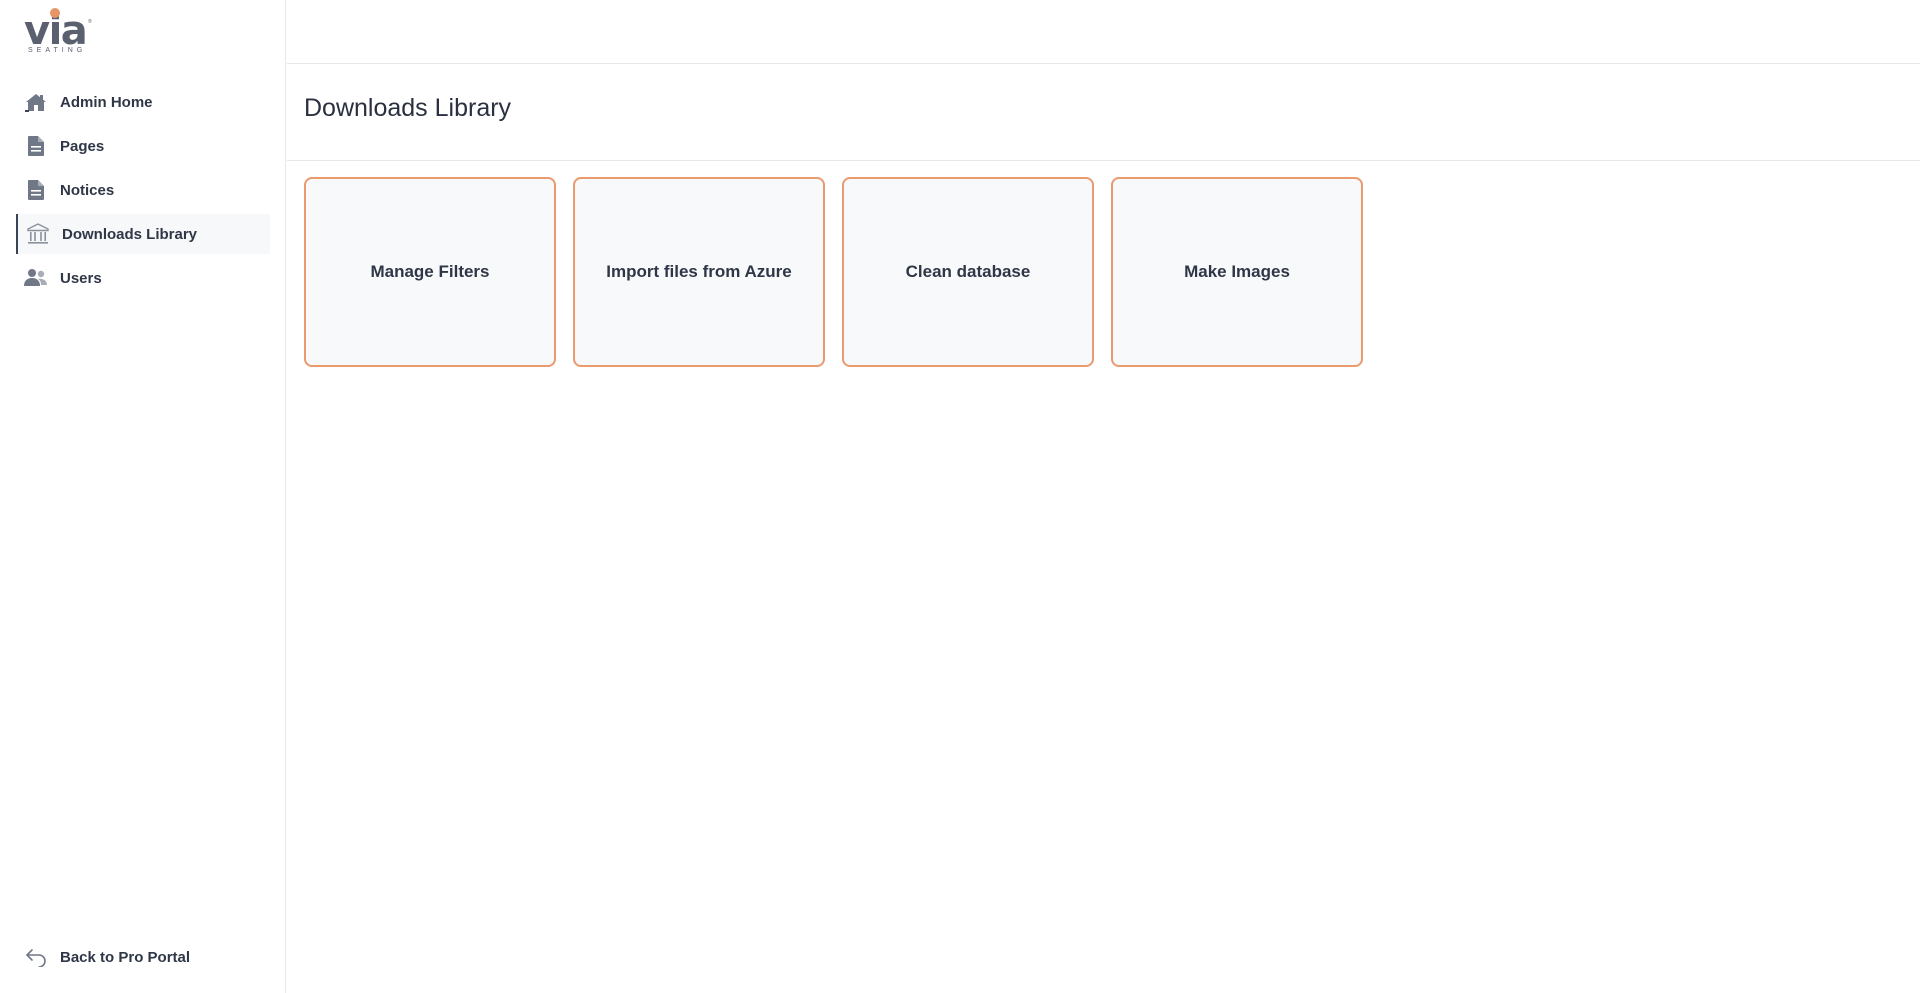 This screenshot has height=993, width=1920. Describe the element at coordinates (36, 278) in the screenshot. I see `users-icon` at that location.